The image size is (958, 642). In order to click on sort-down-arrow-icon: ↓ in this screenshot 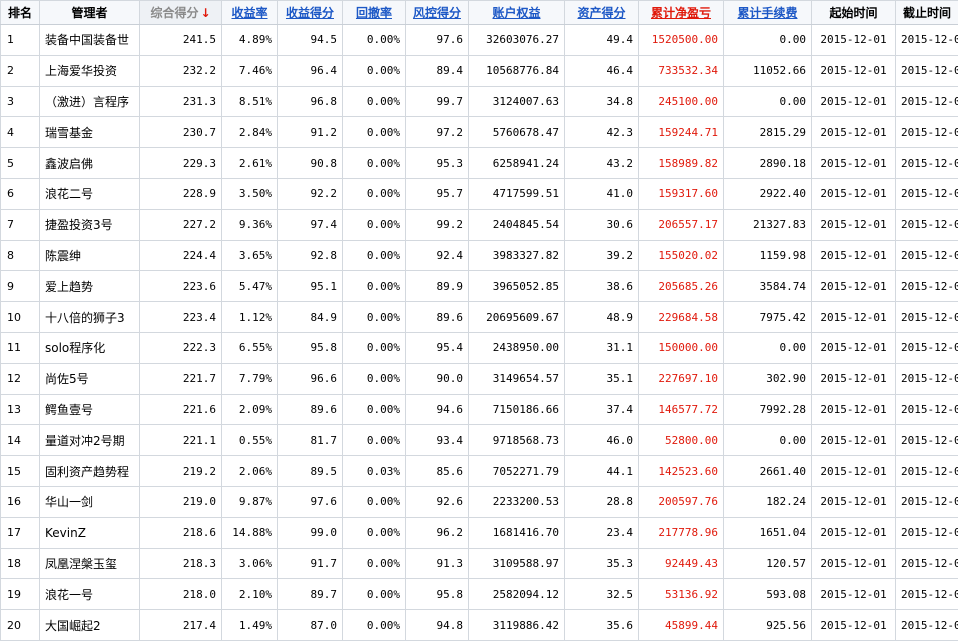, I will do `click(205, 13)`.